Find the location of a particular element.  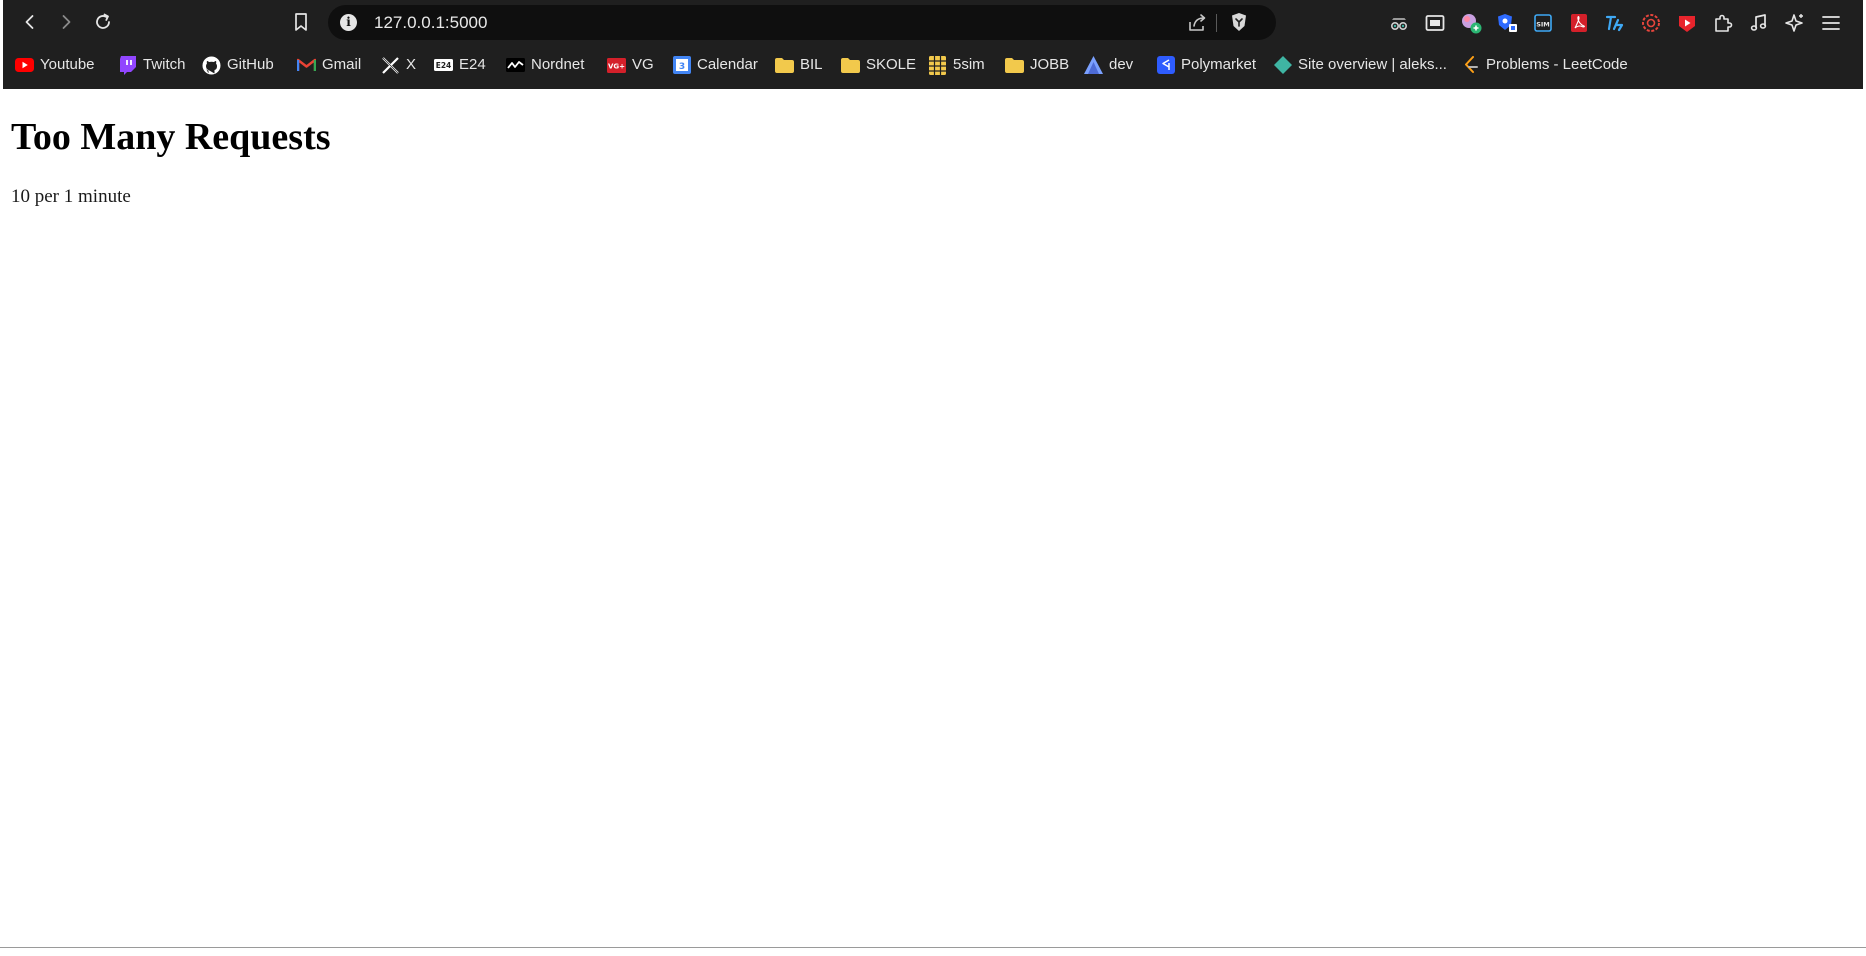

youtube-icon is located at coordinates (24, 65).